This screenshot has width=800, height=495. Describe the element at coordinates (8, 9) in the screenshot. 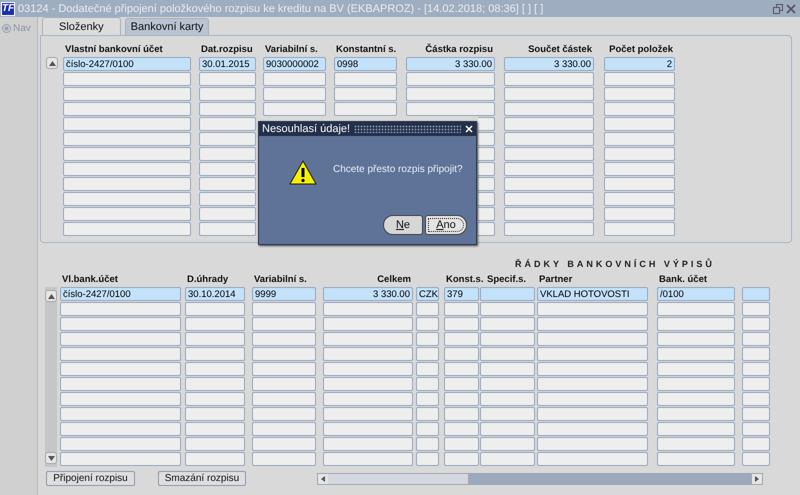

I see `app-logo: TF` at that location.